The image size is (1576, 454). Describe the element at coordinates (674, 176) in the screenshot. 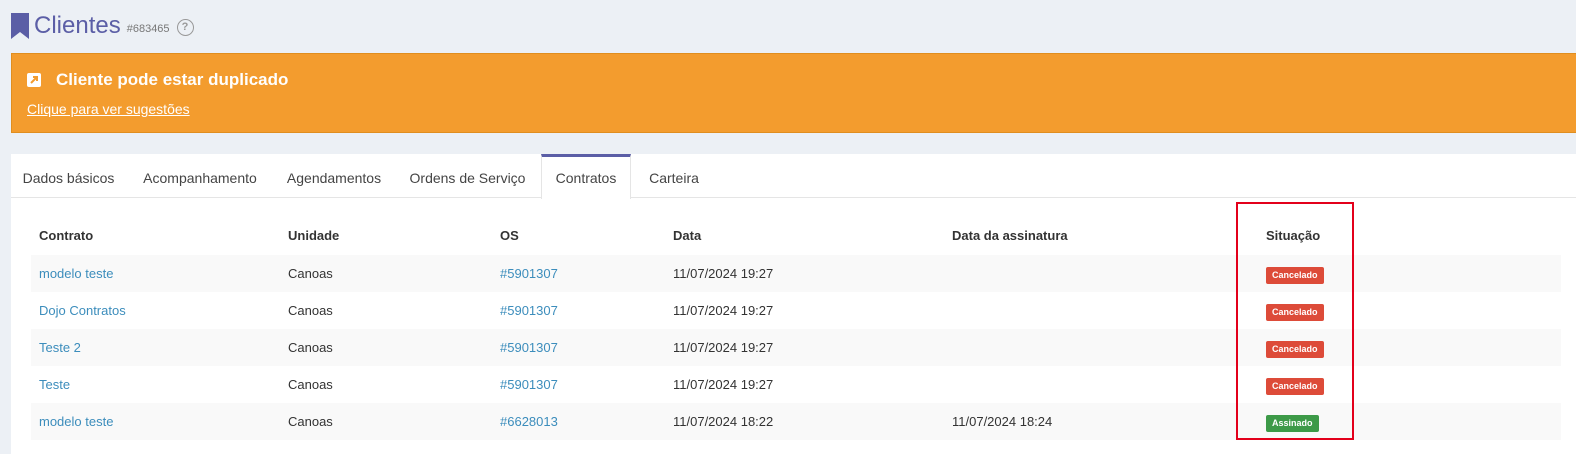

I see `tab-carteira: Carteira` at that location.